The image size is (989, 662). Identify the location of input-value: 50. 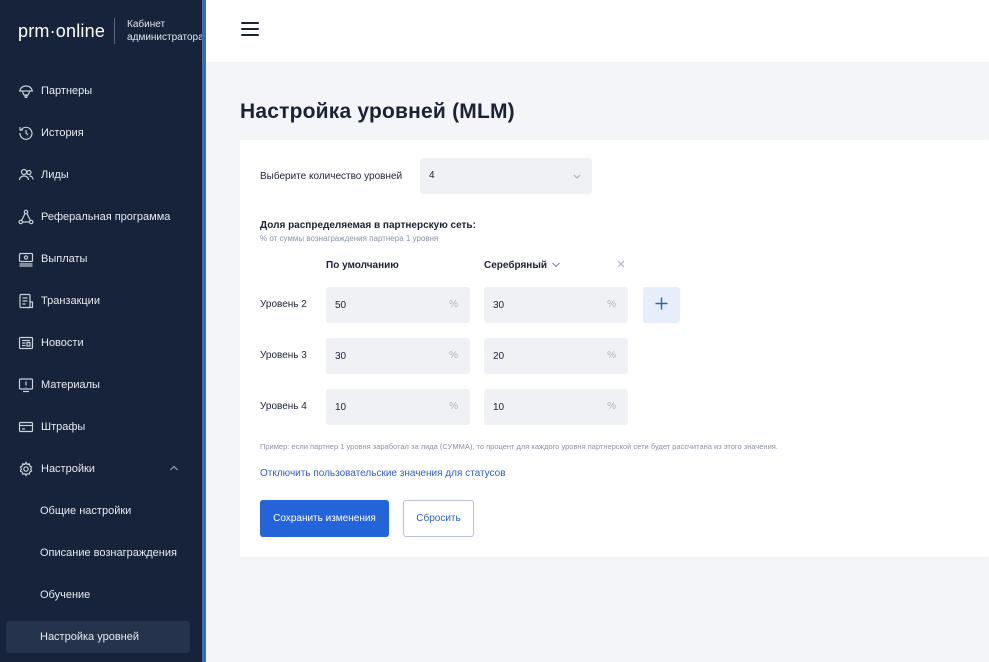
(341, 305).